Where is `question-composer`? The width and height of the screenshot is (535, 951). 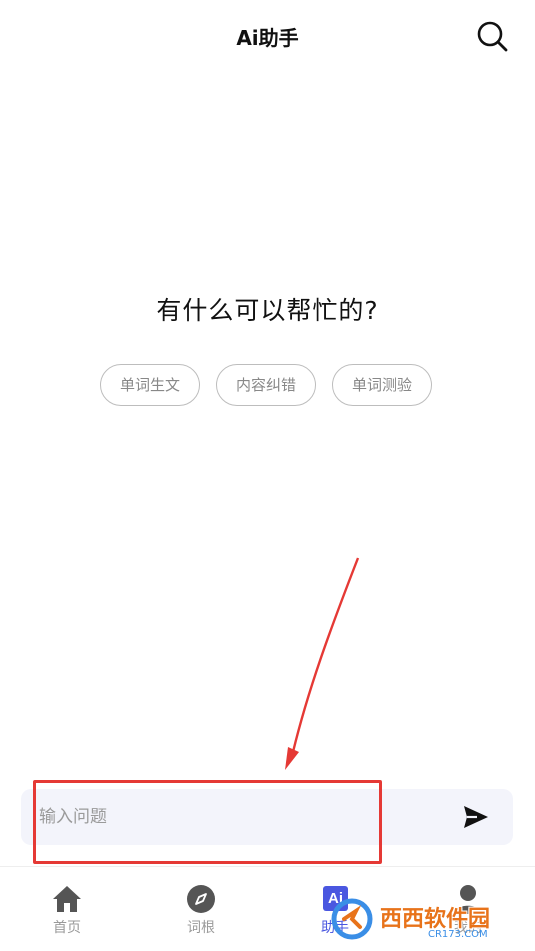
question-composer is located at coordinates (267, 817).